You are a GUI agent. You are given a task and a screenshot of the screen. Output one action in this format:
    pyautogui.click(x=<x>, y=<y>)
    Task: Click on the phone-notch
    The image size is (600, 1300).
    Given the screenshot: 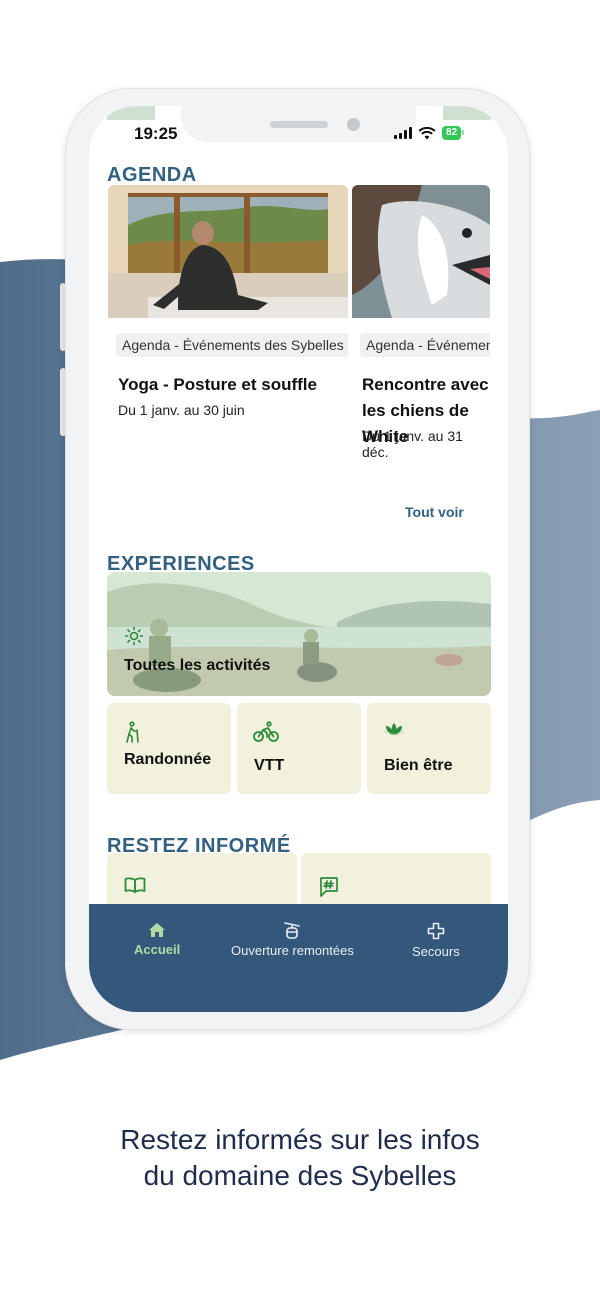 What is the action you would take?
    pyautogui.click(x=298, y=124)
    